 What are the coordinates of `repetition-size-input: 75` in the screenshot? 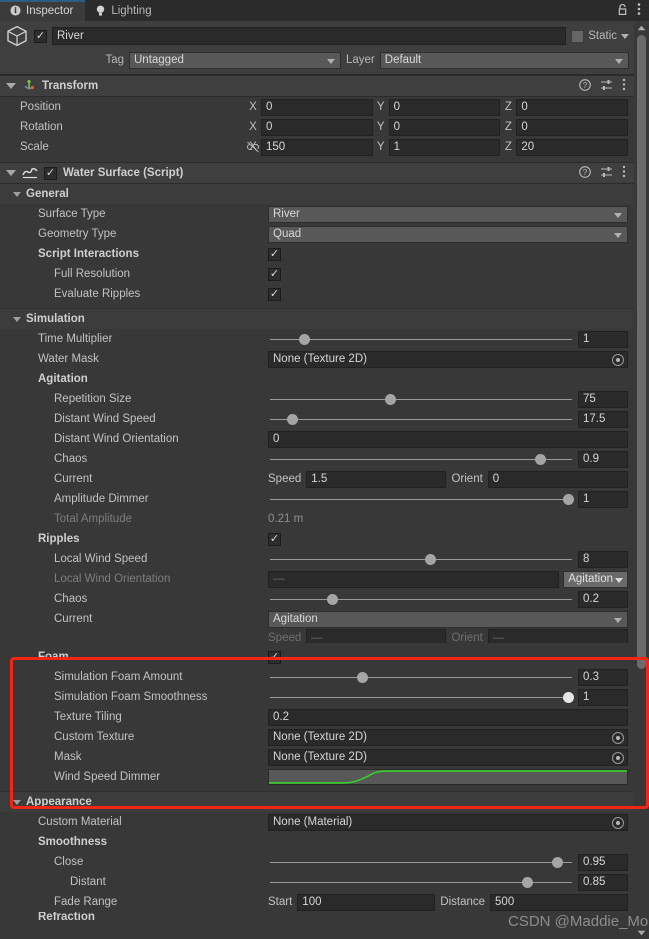 It's located at (603, 399).